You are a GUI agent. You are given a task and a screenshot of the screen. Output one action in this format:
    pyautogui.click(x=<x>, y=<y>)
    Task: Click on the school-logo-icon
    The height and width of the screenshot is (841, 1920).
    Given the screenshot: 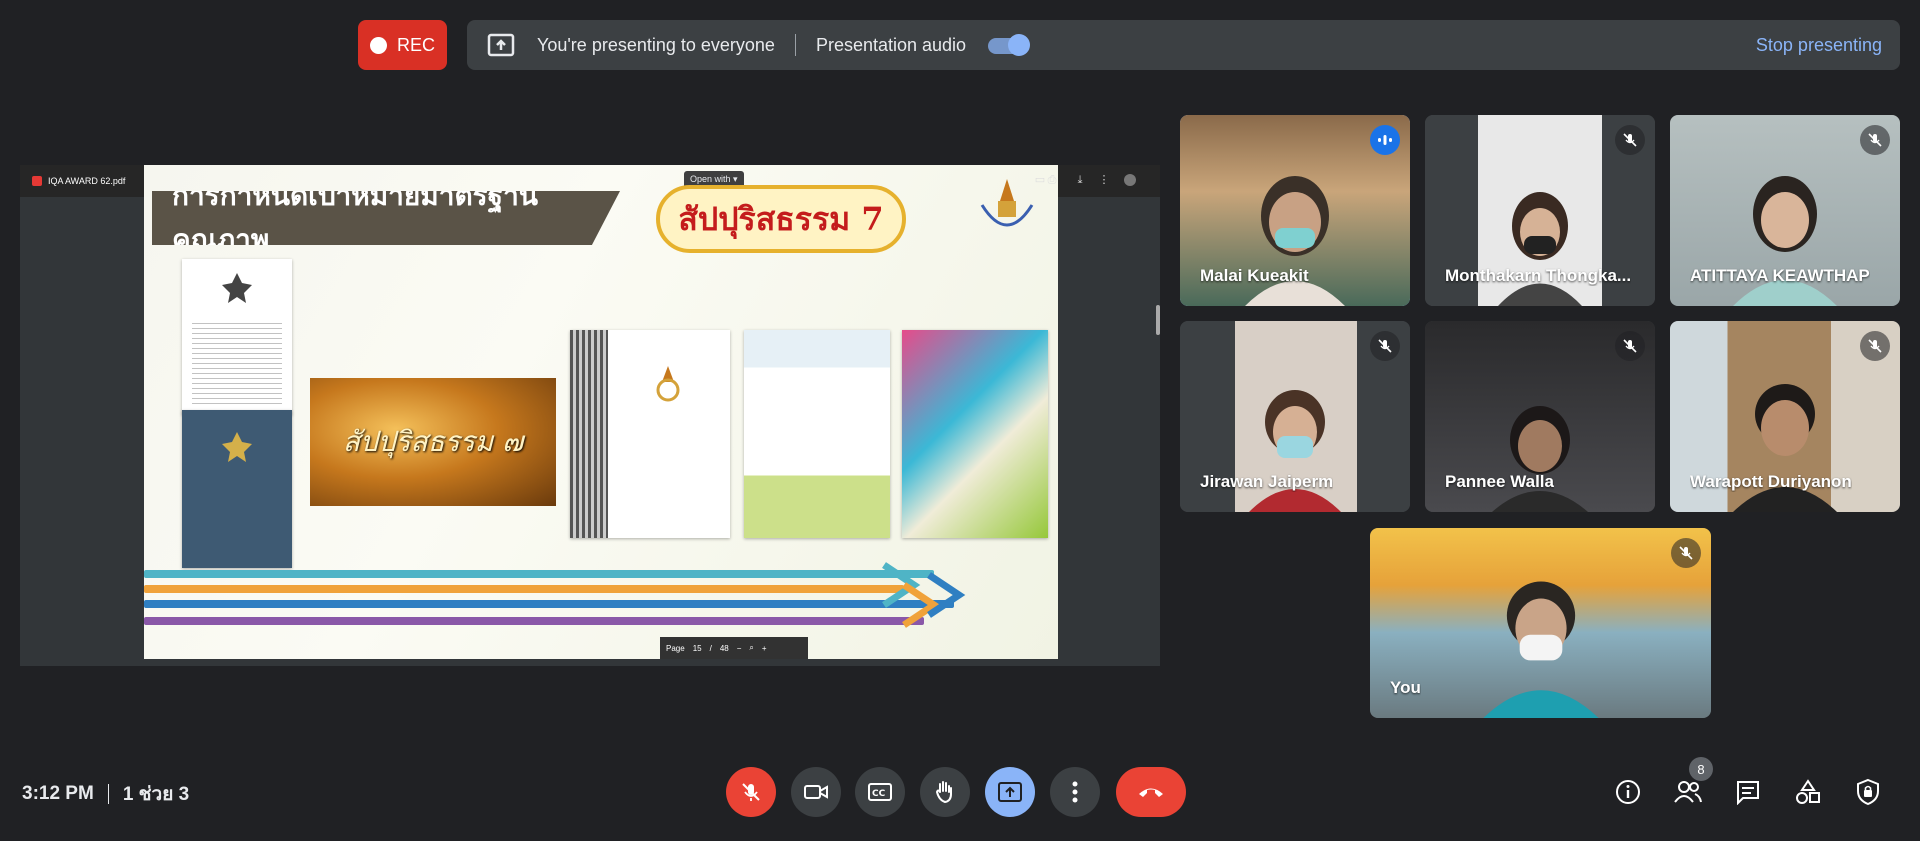 What is the action you would take?
    pyautogui.click(x=1007, y=203)
    